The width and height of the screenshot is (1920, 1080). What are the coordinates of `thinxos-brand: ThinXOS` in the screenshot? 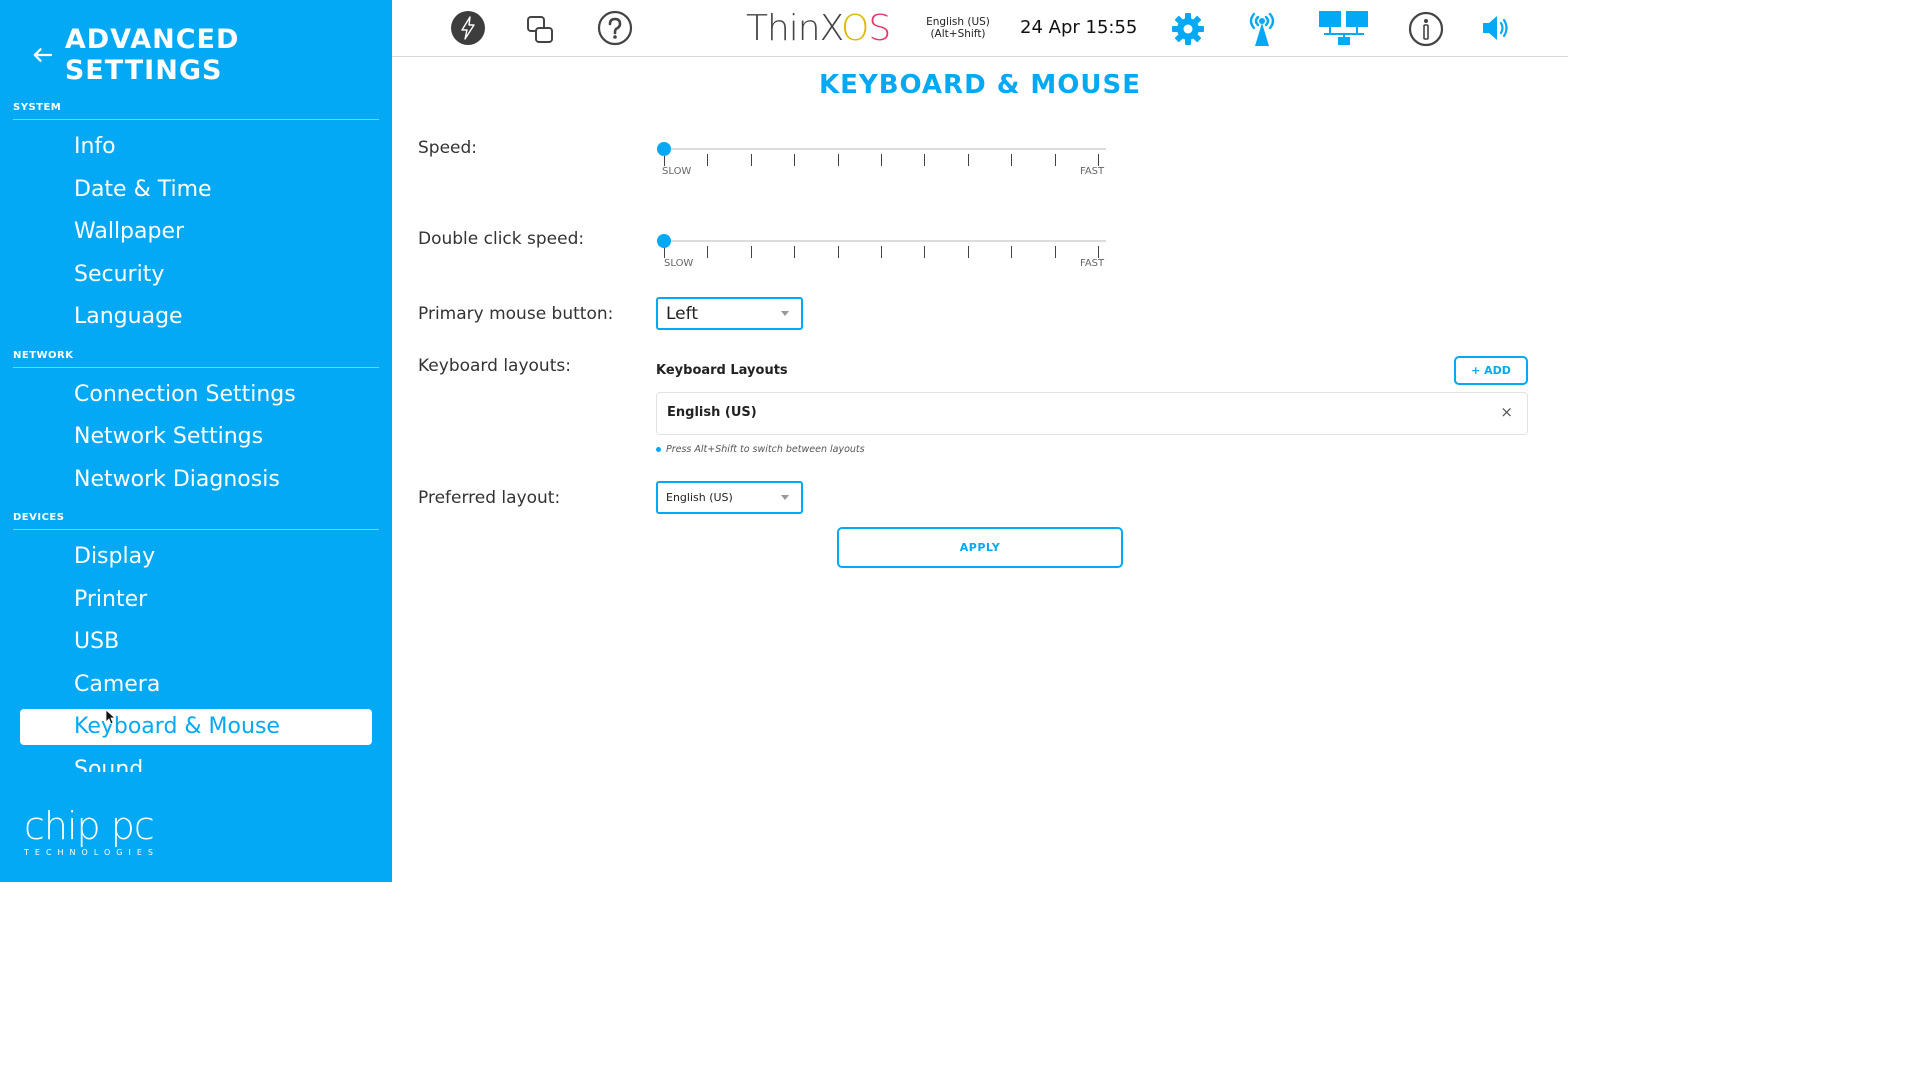 It's located at (818, 28).